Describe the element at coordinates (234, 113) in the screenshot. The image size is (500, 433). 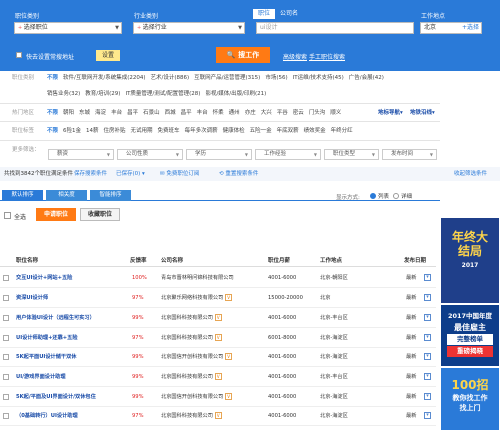
I see `filter-option: 通州` at that location.